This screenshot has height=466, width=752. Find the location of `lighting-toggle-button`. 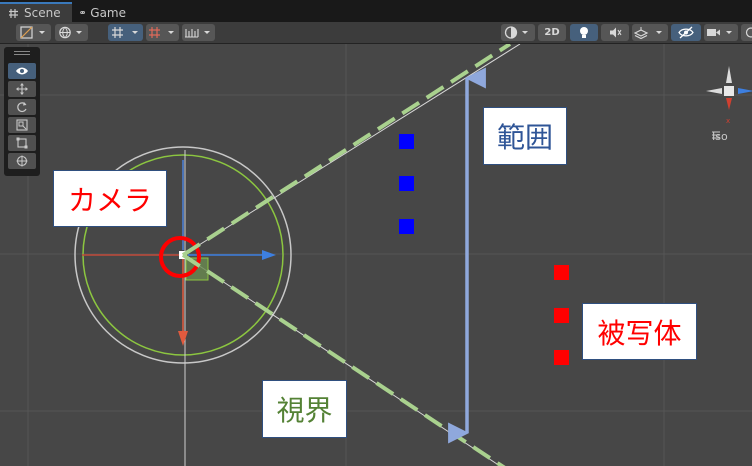

lighting-toggle-button is located at coordinates (584, 32).